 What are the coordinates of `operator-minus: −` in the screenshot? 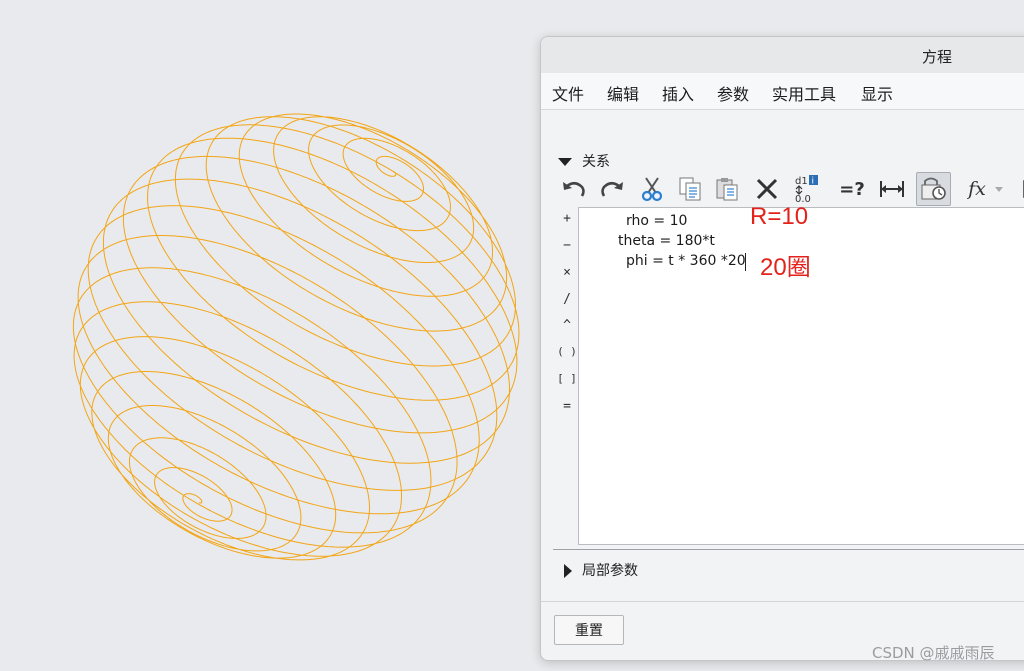 It's located at (567, 245).